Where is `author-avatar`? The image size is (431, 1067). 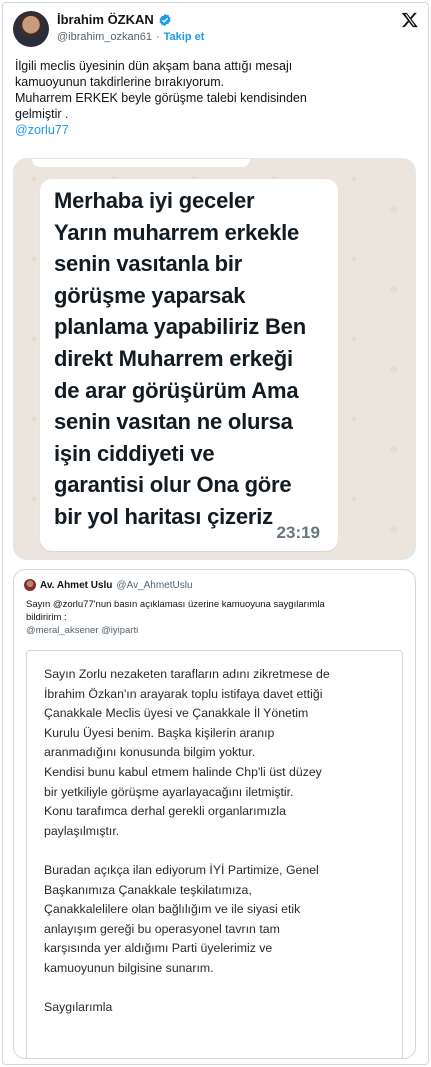
author-avatar is located at coordinates (31, 29).